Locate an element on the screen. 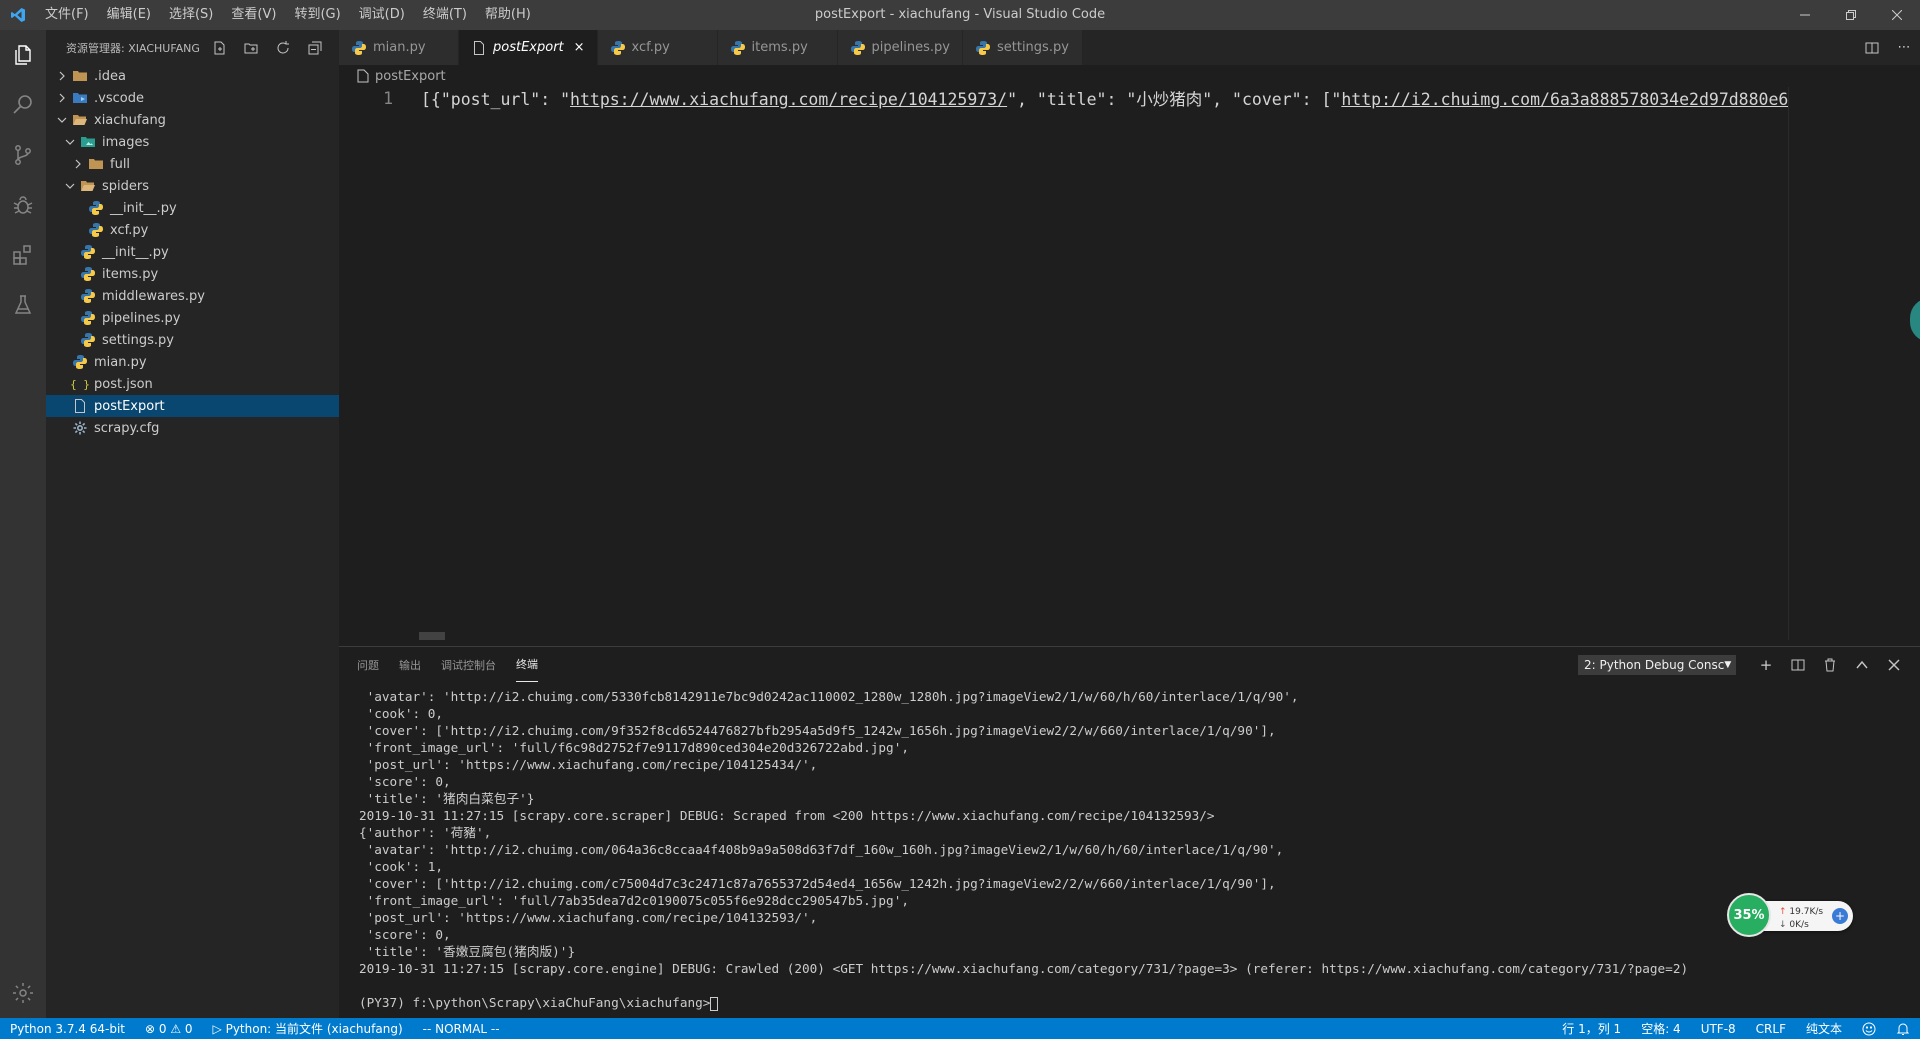 This screenshot has height=1039, width=1920. tree-item-label: mian.py is located at coordinates (120, 362).